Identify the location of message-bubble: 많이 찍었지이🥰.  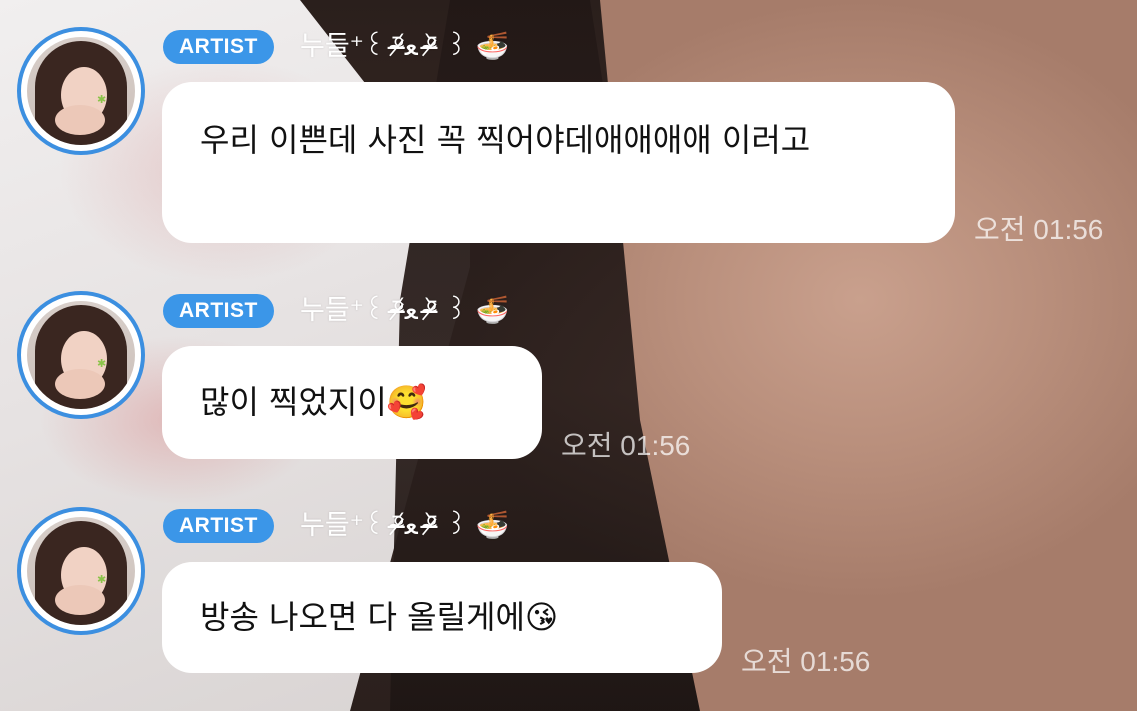
(352, 402).